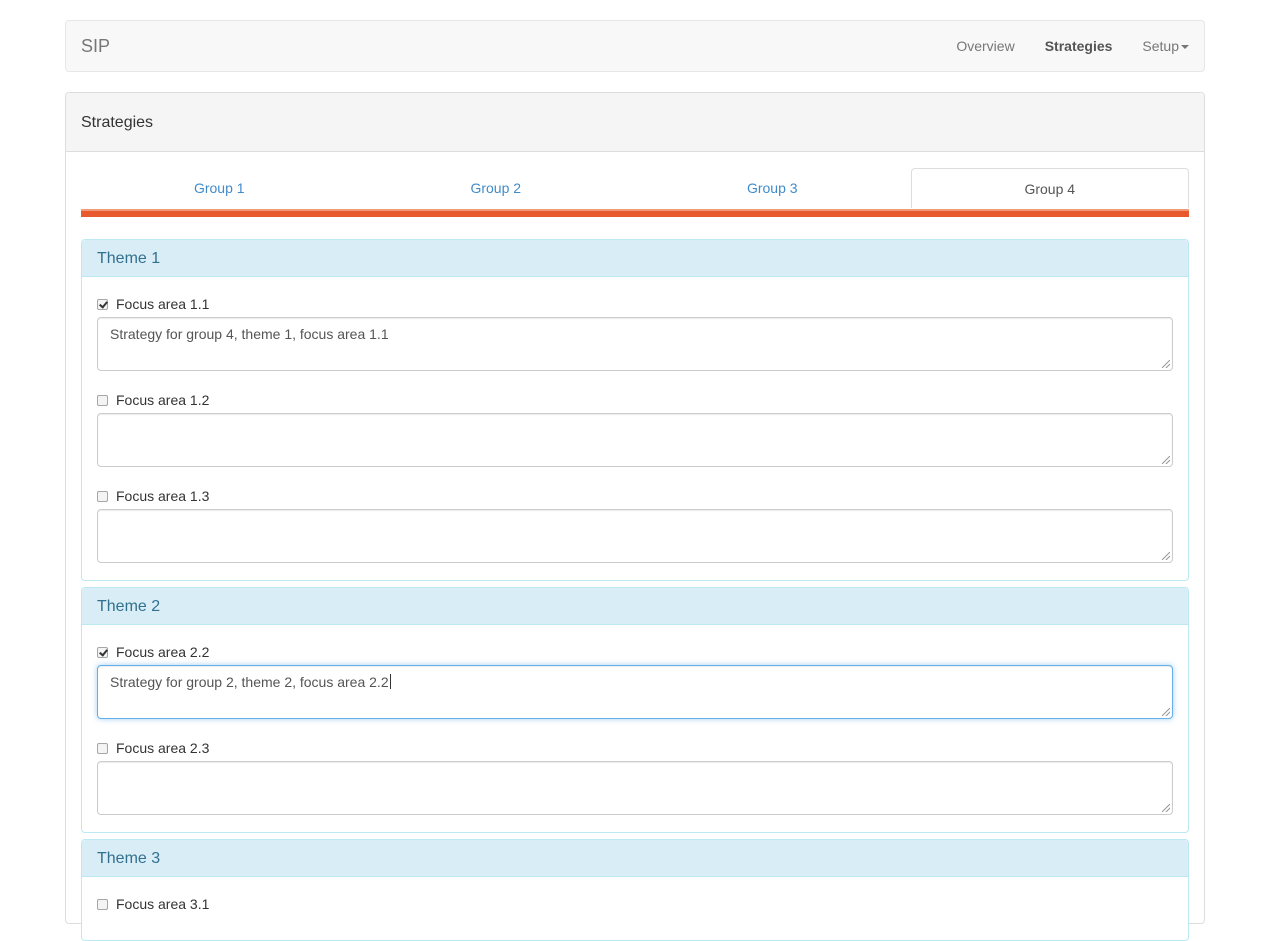 This screenshot has width=1267, height=941. What do you see at coordinates (635, 258) in the screenshot?
I see `theme-title: Theme 1` at bounding box center [635, 258].